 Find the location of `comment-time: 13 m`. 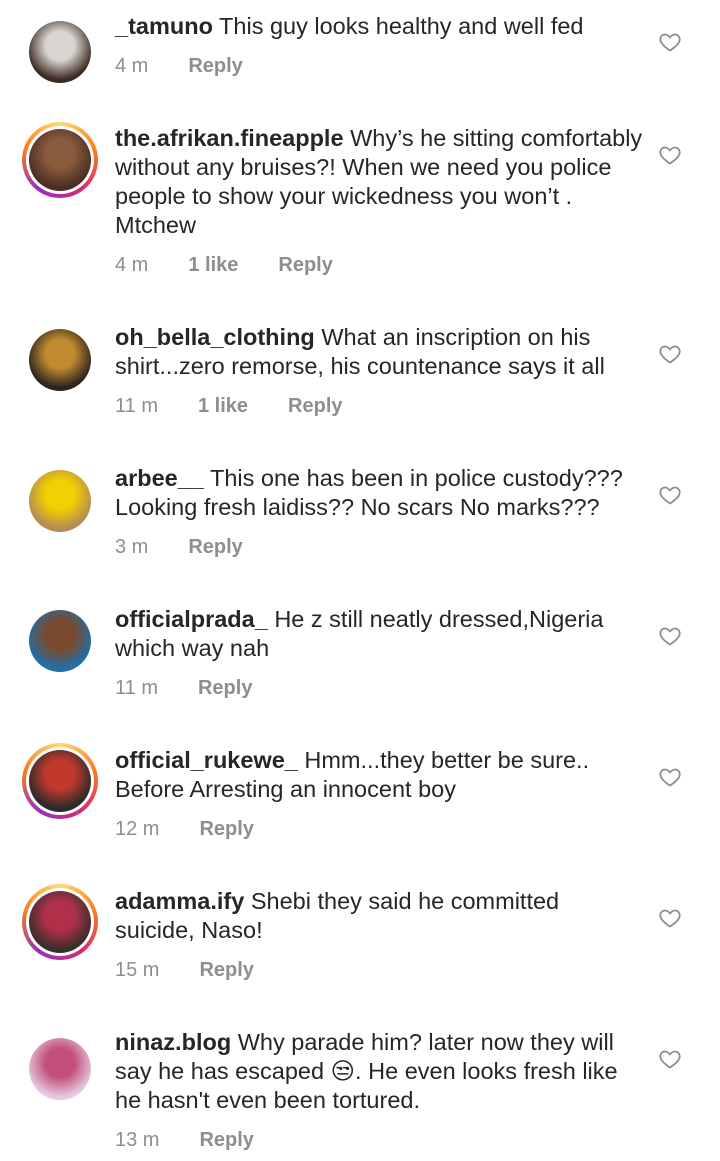

comment-time: 13 m is located at coordinates (137, 1140).